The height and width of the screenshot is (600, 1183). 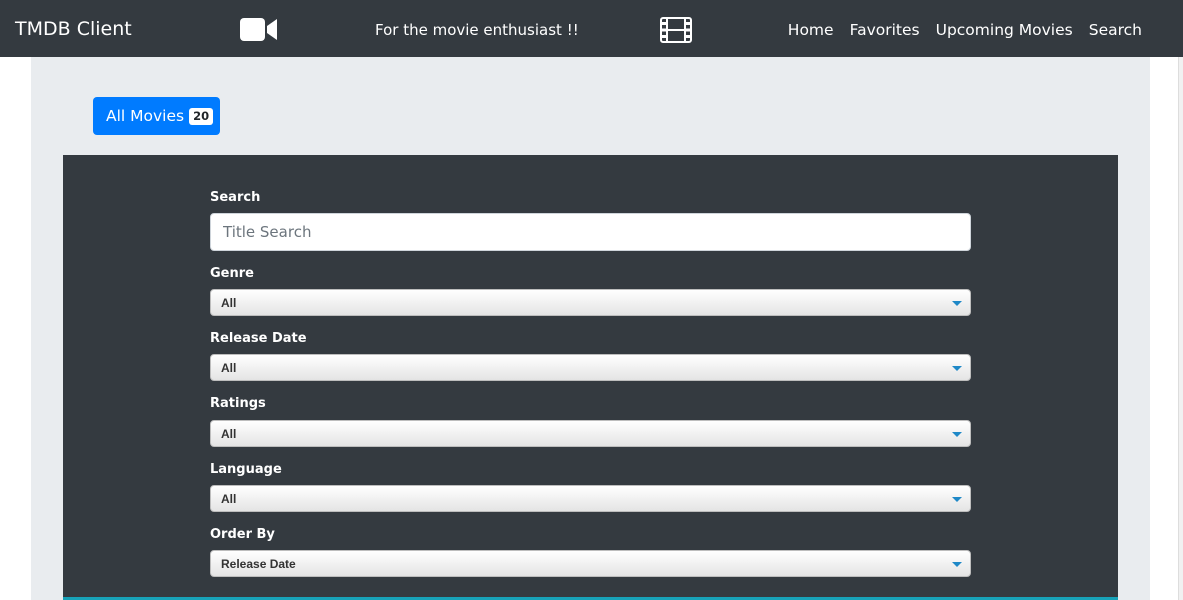 What do you see at coordinates (246, 469) in the screenshot?
I see `language-label: Language` at bounding box center [246, 469].